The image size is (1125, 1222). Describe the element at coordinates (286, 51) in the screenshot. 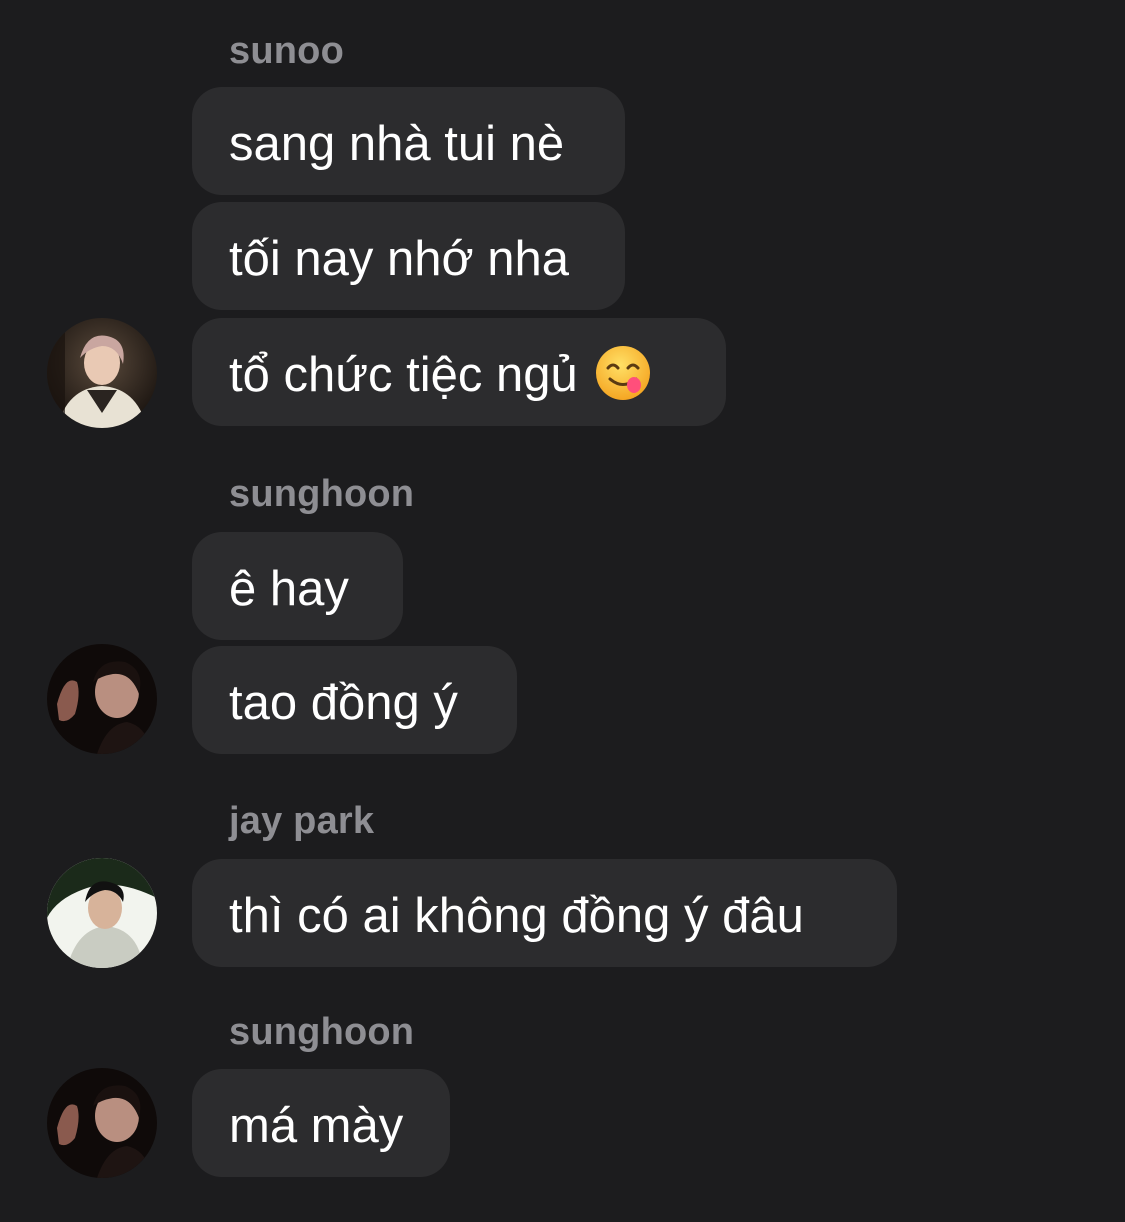

I see `sender-name-sunoo: sunoo` at that location.